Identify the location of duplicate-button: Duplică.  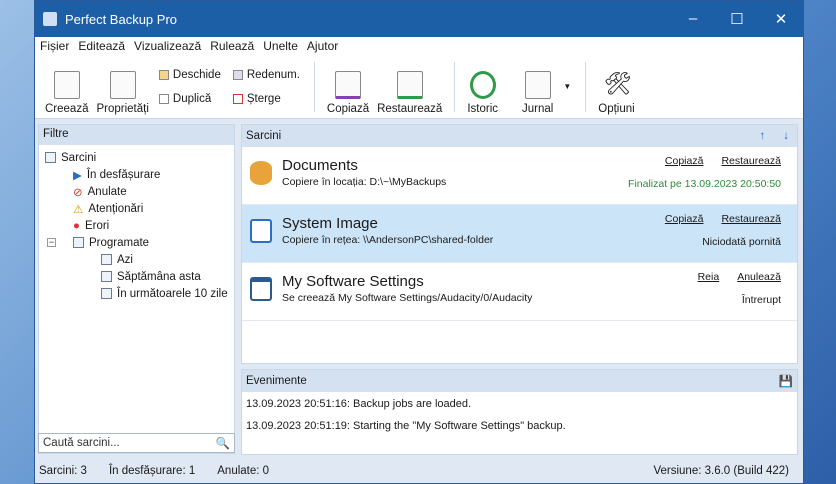
(189, 98).